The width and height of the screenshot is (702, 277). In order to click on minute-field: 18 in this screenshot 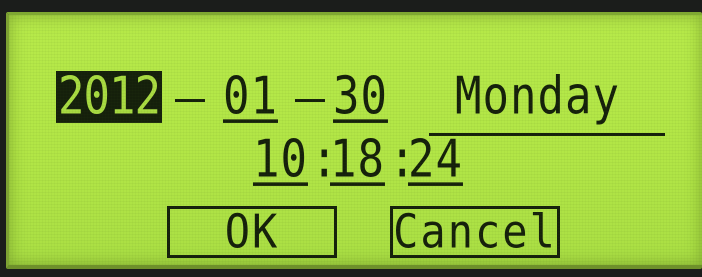, I will do `click(357, 159)`.